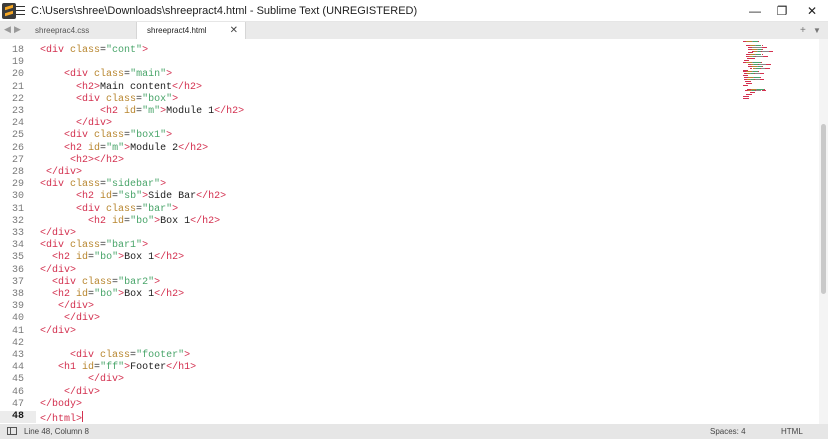  What do you see at coordinates (370, 124) in the screenshot?
I see `code-line: 24 </div>` at bounding box center [370, 124].